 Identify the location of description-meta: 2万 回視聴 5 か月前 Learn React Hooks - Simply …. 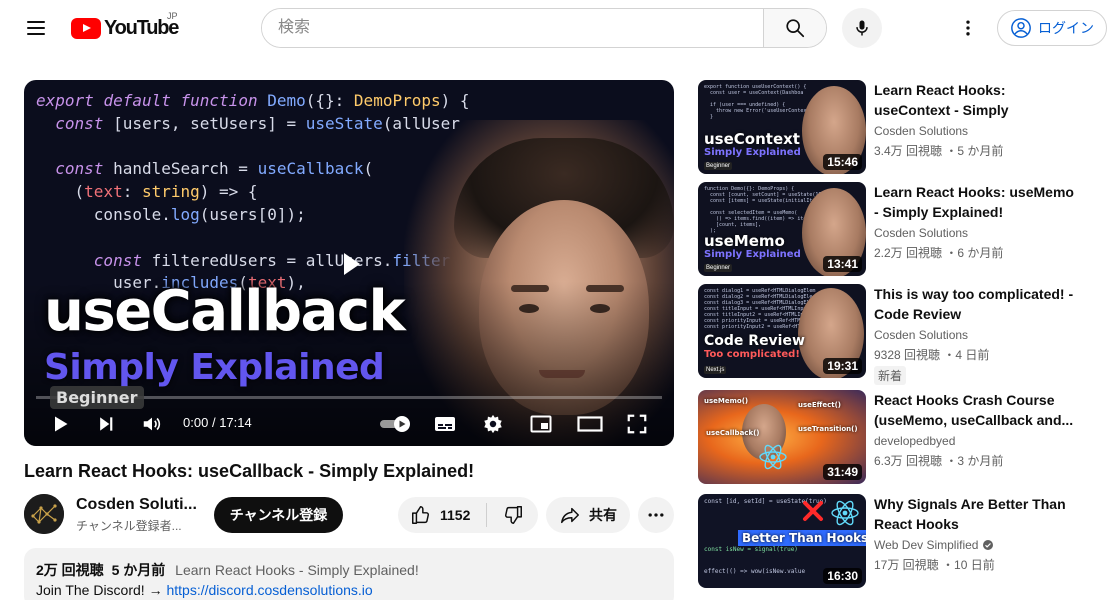
(349, 570).